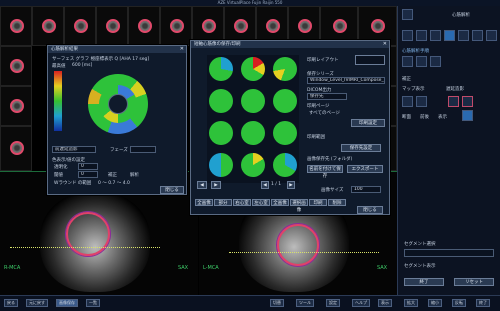 Image resolution: width=500 pixels, height=311 pixels. Describe the element at coordinates (114, 183) in the screenshot. I see `range-value: 0 ～ 0.7 ～ 4.0` at that location.